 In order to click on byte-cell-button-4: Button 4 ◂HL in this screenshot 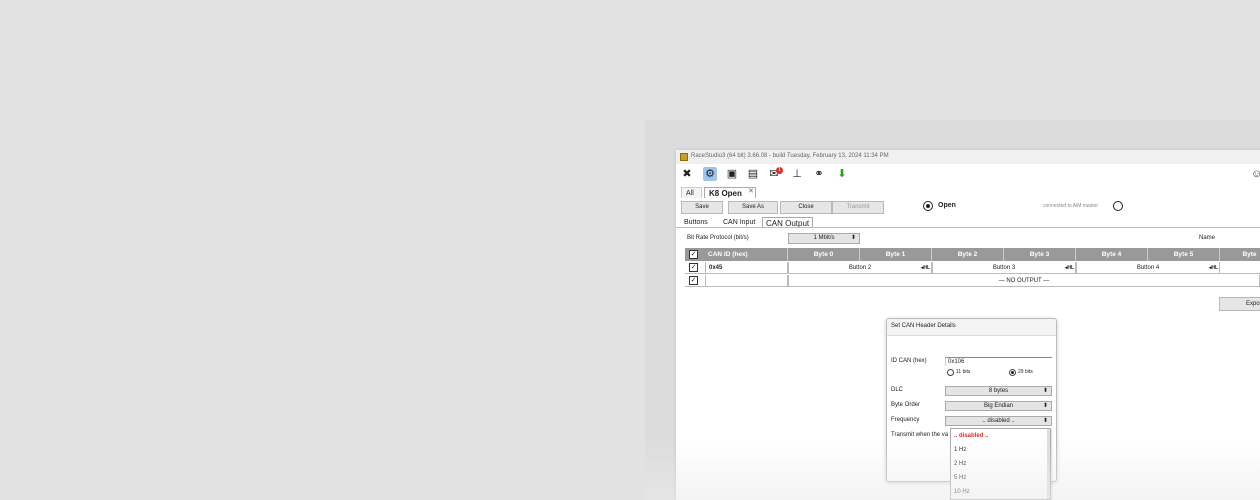, I will do `click(1148, 268)`.